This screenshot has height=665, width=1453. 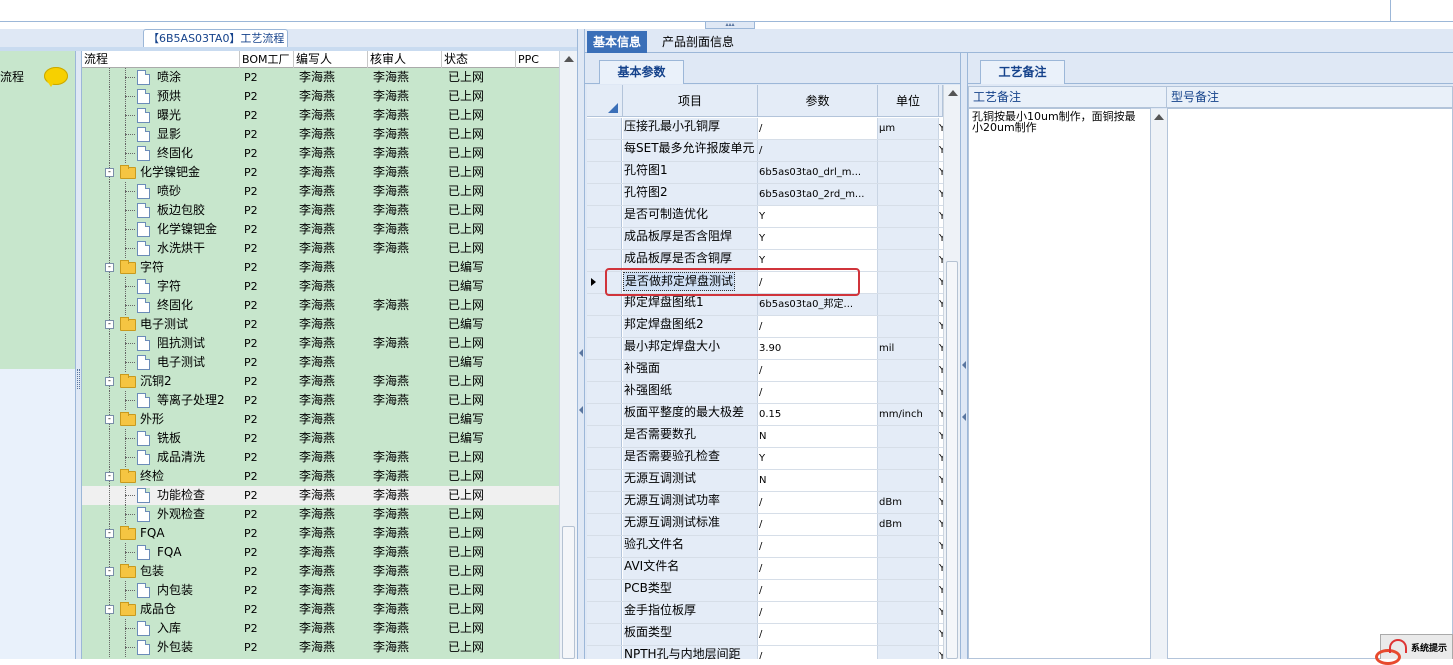 I want to click on col-header-reviewer: 核审人, so click(x=405, y=59).